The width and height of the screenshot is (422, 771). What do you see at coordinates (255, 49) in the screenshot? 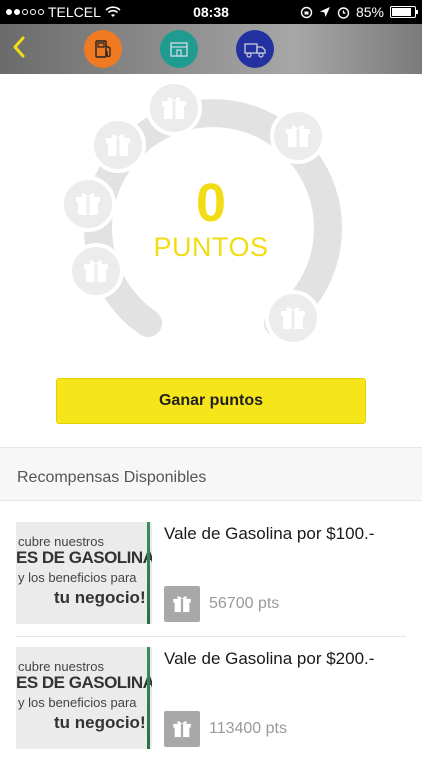
I see `truck-icon` at bounding box center [255, 49].